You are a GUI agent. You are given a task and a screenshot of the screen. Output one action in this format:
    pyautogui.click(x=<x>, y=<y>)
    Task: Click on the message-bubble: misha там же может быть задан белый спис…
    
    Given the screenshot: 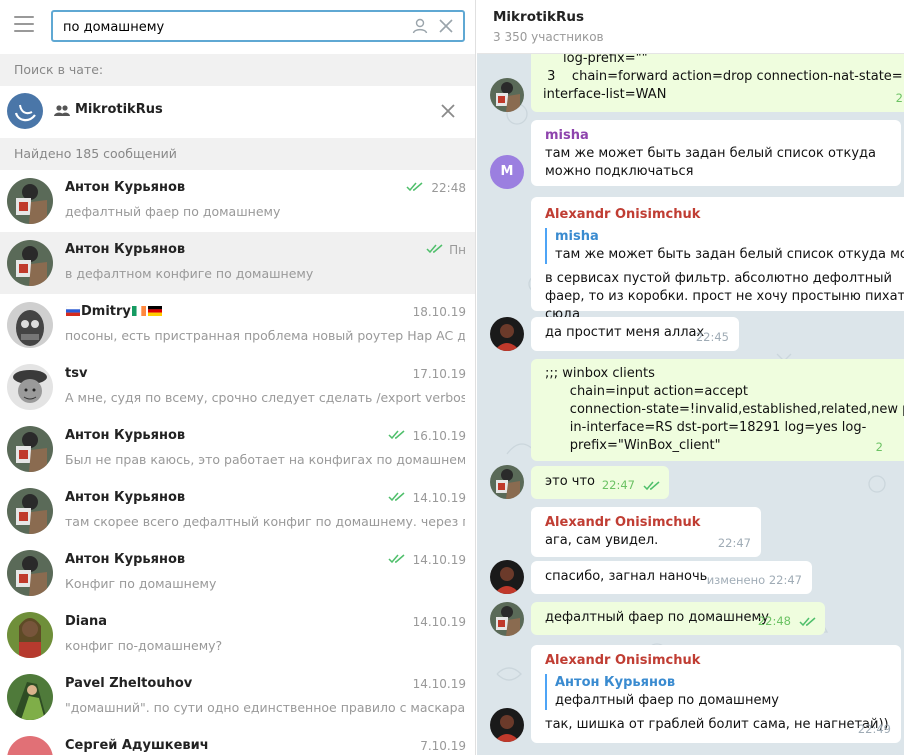 What is the action you would take?
    pyautogui.click(x=716, y=153)
    